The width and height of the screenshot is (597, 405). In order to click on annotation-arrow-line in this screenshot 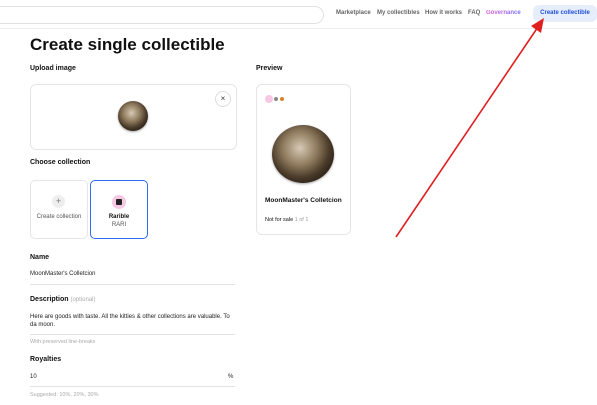, I will do `click(468, 130)`.